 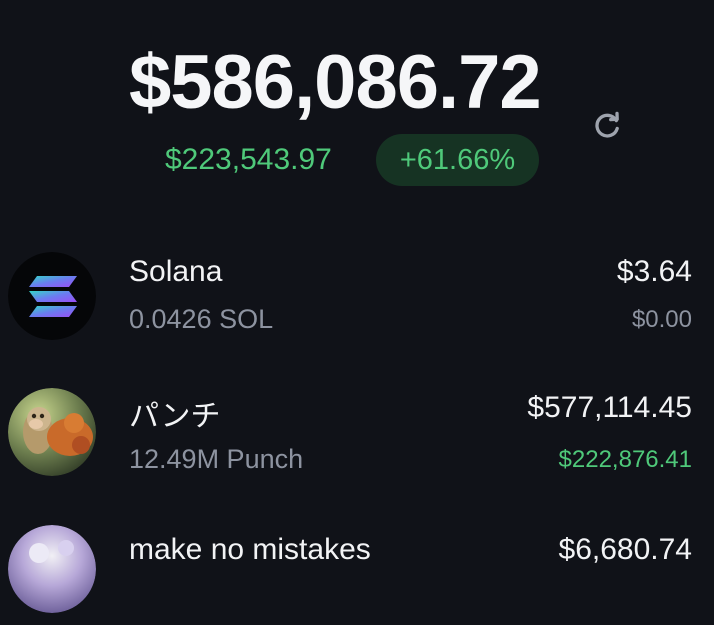 What do you see at coordinates (457, 160) in the screenshot?
I see `portfolio-change-percent-badge: +61.66%` at bounding box center [457, 160].